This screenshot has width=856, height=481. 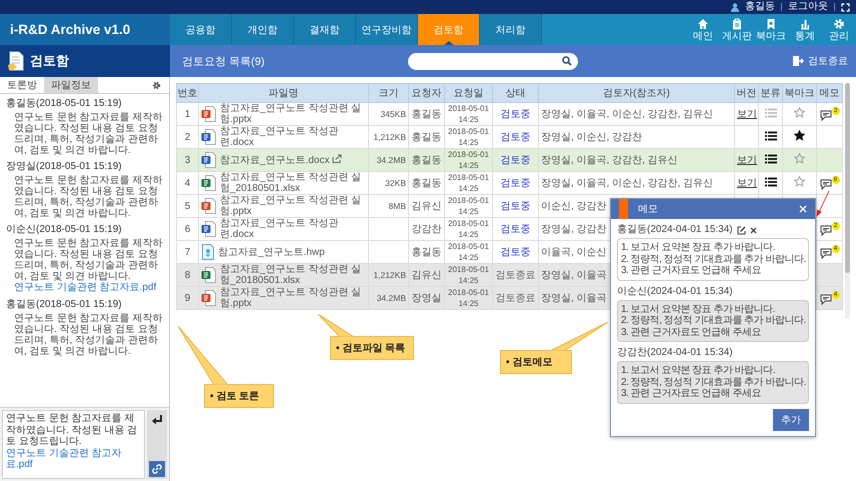 What do you see at coordinates (746, 93) in the screenshot?
I see `column-header: 버전` at bounding box center [746, 93].